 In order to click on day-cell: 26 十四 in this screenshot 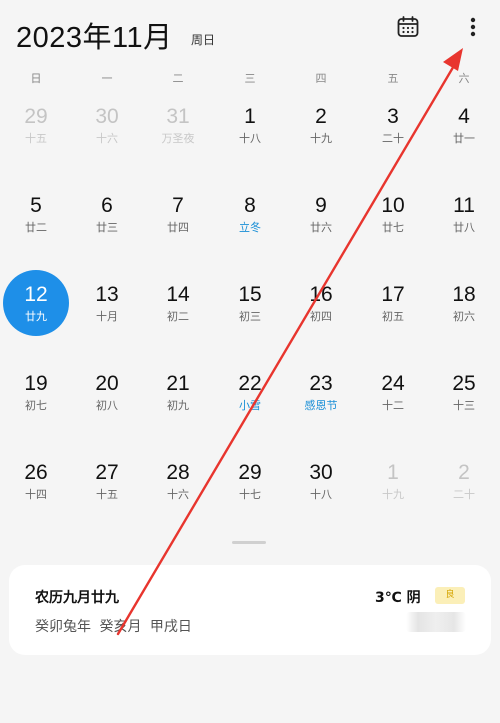, I will do `click(36, 486)`.